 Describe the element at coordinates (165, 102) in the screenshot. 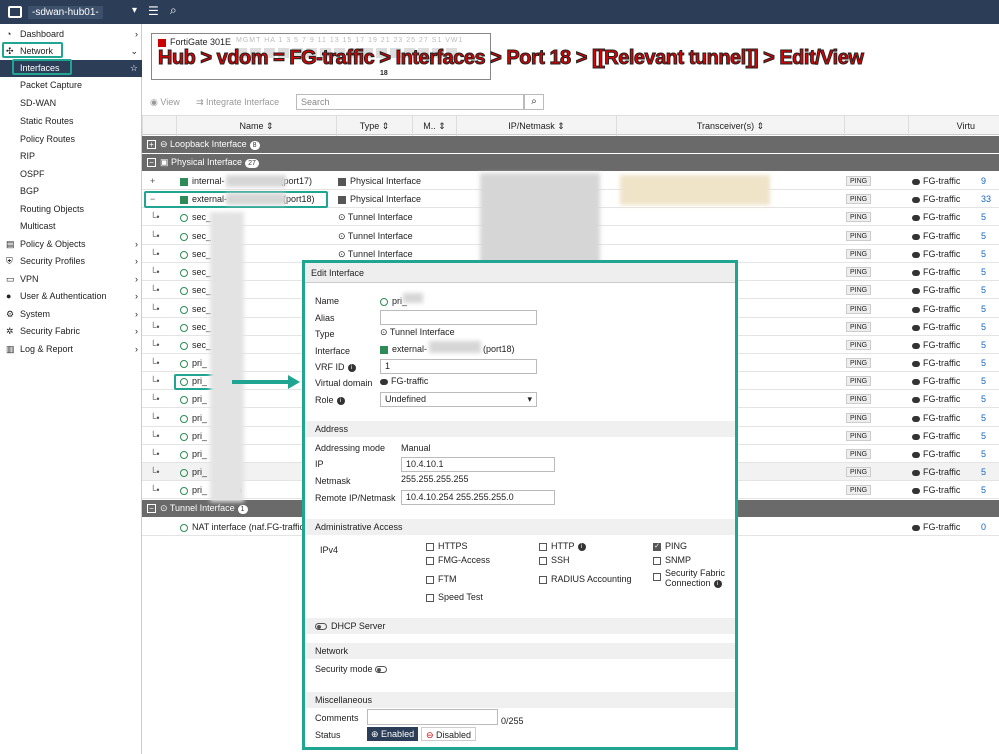

I see `view-button: ◉ View` at that location.